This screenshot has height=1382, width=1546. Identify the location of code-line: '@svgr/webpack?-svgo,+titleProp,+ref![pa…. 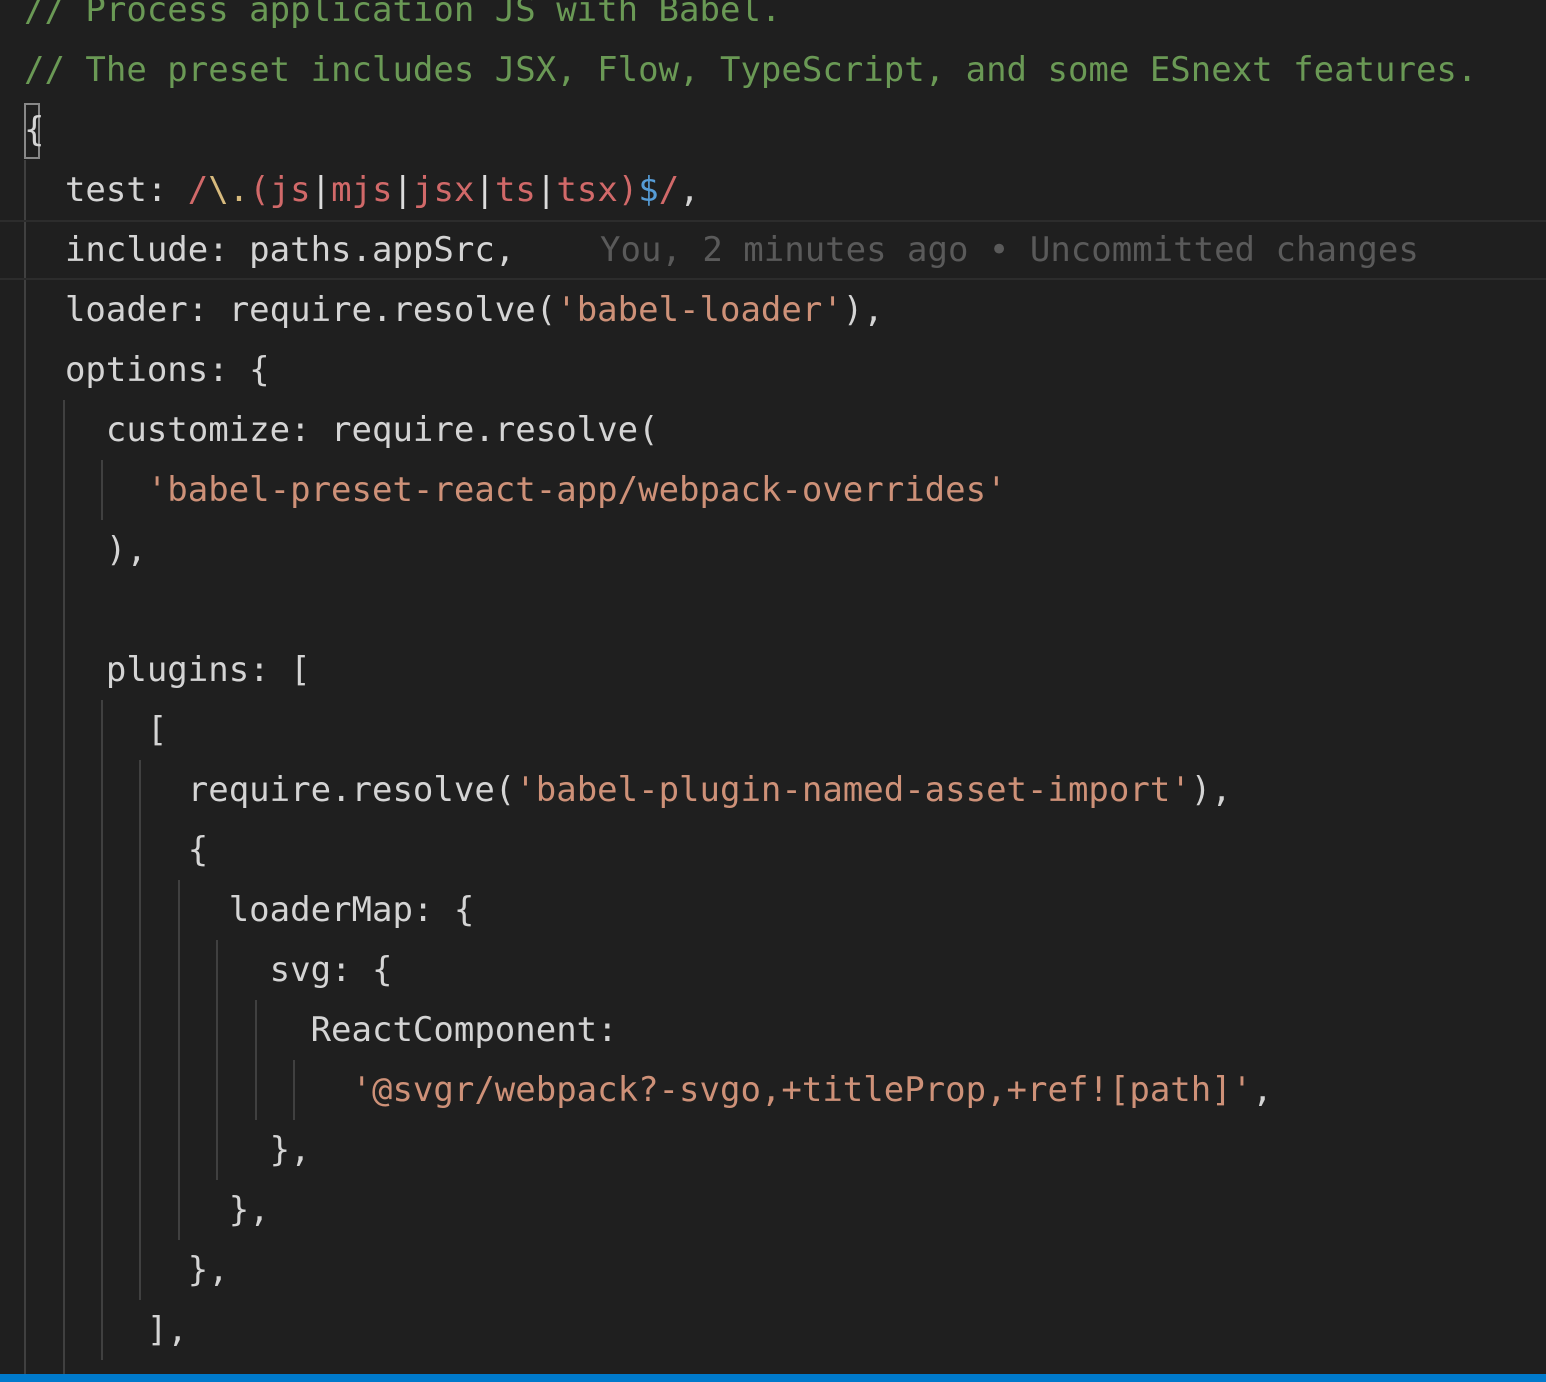
(773, 1090).